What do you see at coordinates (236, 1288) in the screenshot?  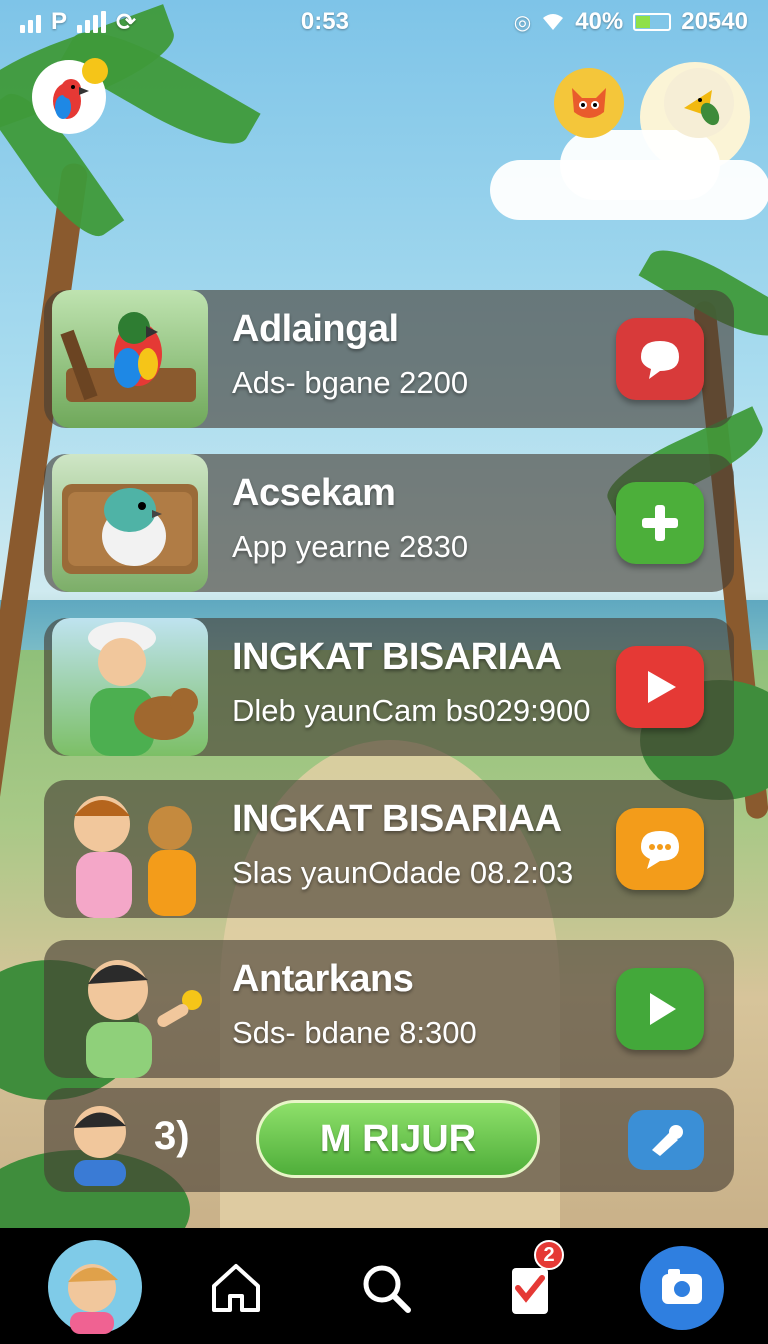 I see `home-icon` at bounding box center [236, 1288].